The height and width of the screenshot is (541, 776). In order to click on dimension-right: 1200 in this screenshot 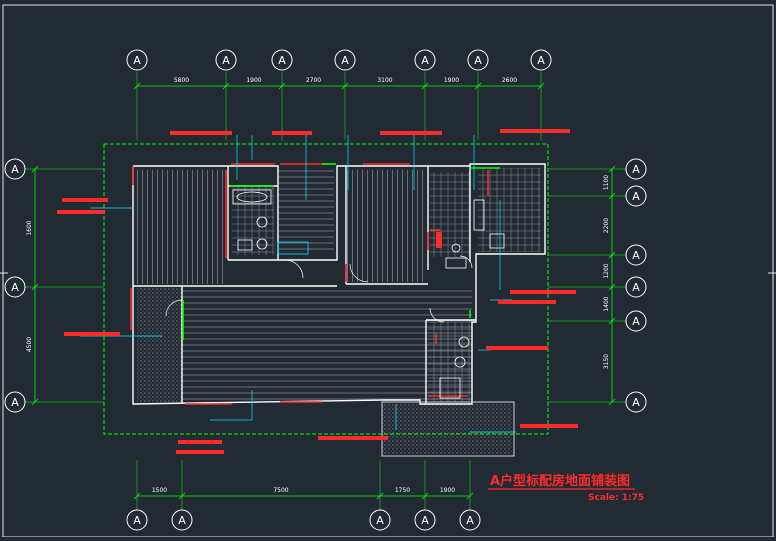, I will do `click(606, 270)`.